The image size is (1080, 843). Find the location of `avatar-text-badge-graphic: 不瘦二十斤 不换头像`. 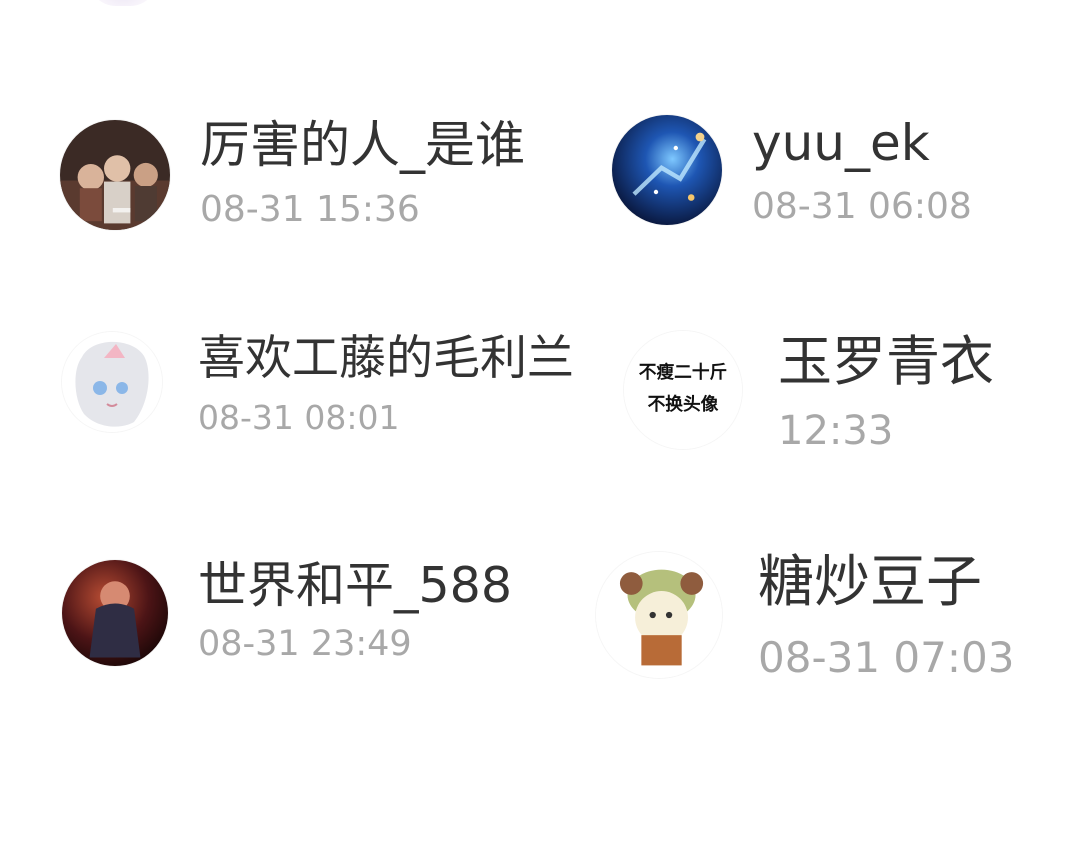

avatar-text-badge-graphic: 不瘦二十斤 不换头像 is located at coordinates (683, 390).